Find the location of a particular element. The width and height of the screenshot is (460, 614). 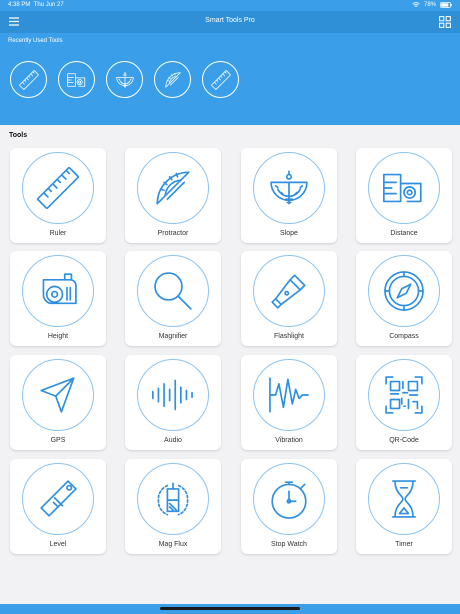

hourglass-icon is located at coordinates (404, 499).